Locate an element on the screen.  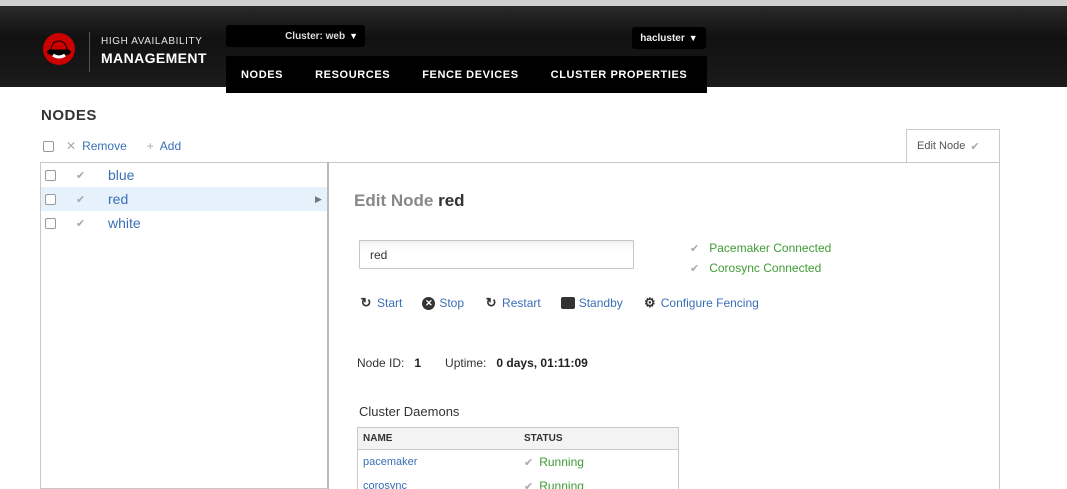
standby-icon is located at coordinates (567, 303).